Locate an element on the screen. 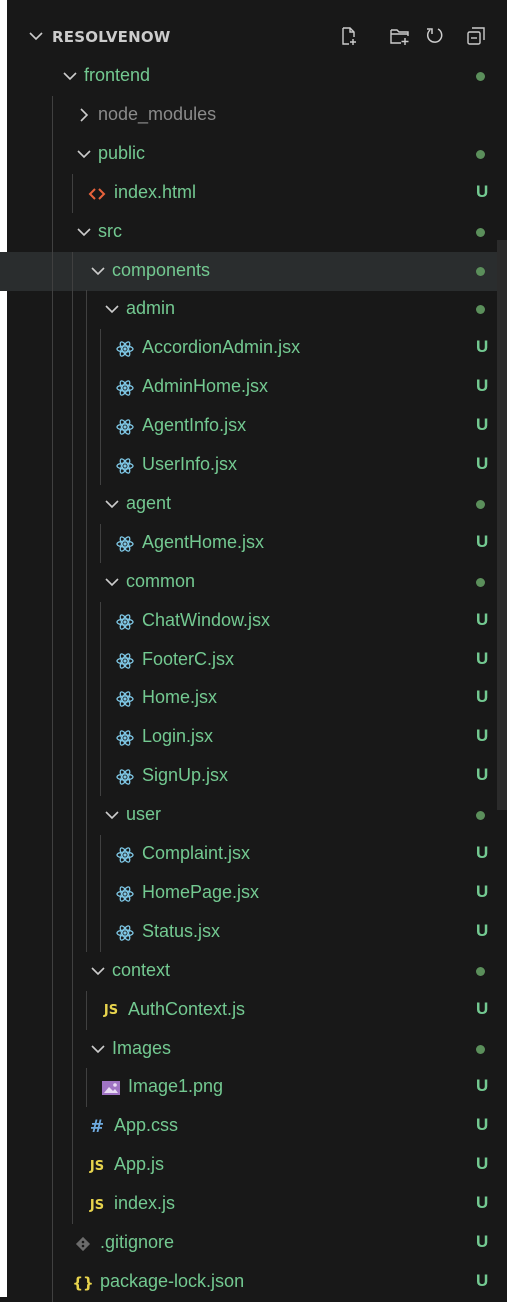 This screenshot has height=1302, width=507. image-file-icon is located at coordinates (111, 1088).